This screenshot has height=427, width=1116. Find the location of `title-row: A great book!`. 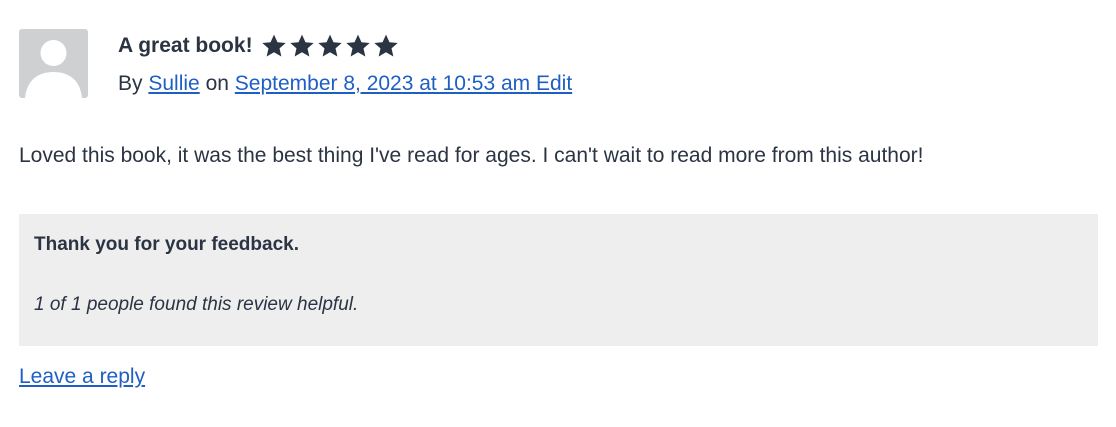

title-row: A great book! is located at coordinates (345, 45).